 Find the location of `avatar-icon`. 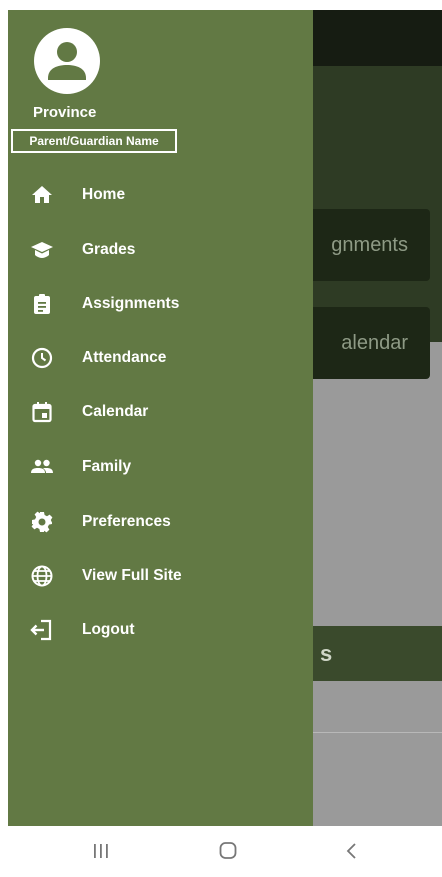

avatar-icon is located at coordinates (67, 61).